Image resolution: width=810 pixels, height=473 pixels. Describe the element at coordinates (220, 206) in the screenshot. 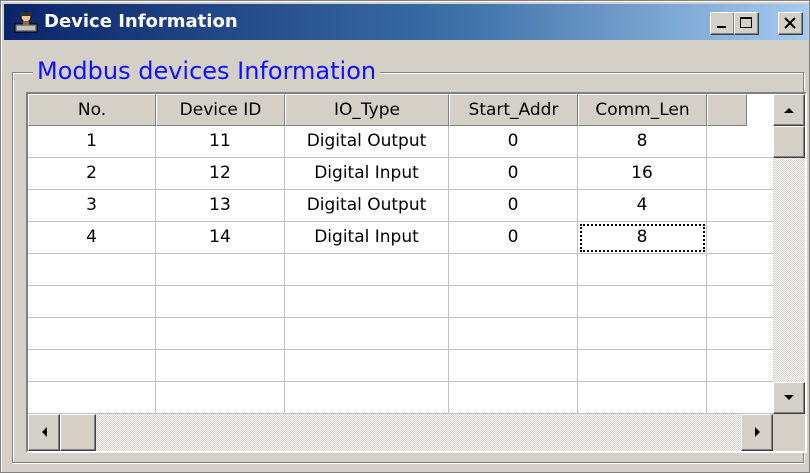

I see `cell-device-id: 13` at that location.